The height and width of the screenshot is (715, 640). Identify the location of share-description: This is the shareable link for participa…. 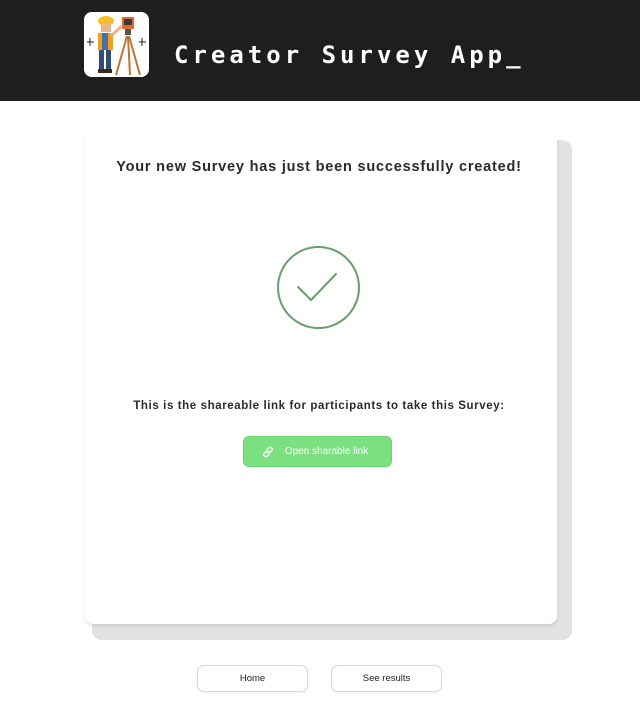
(319, 406).